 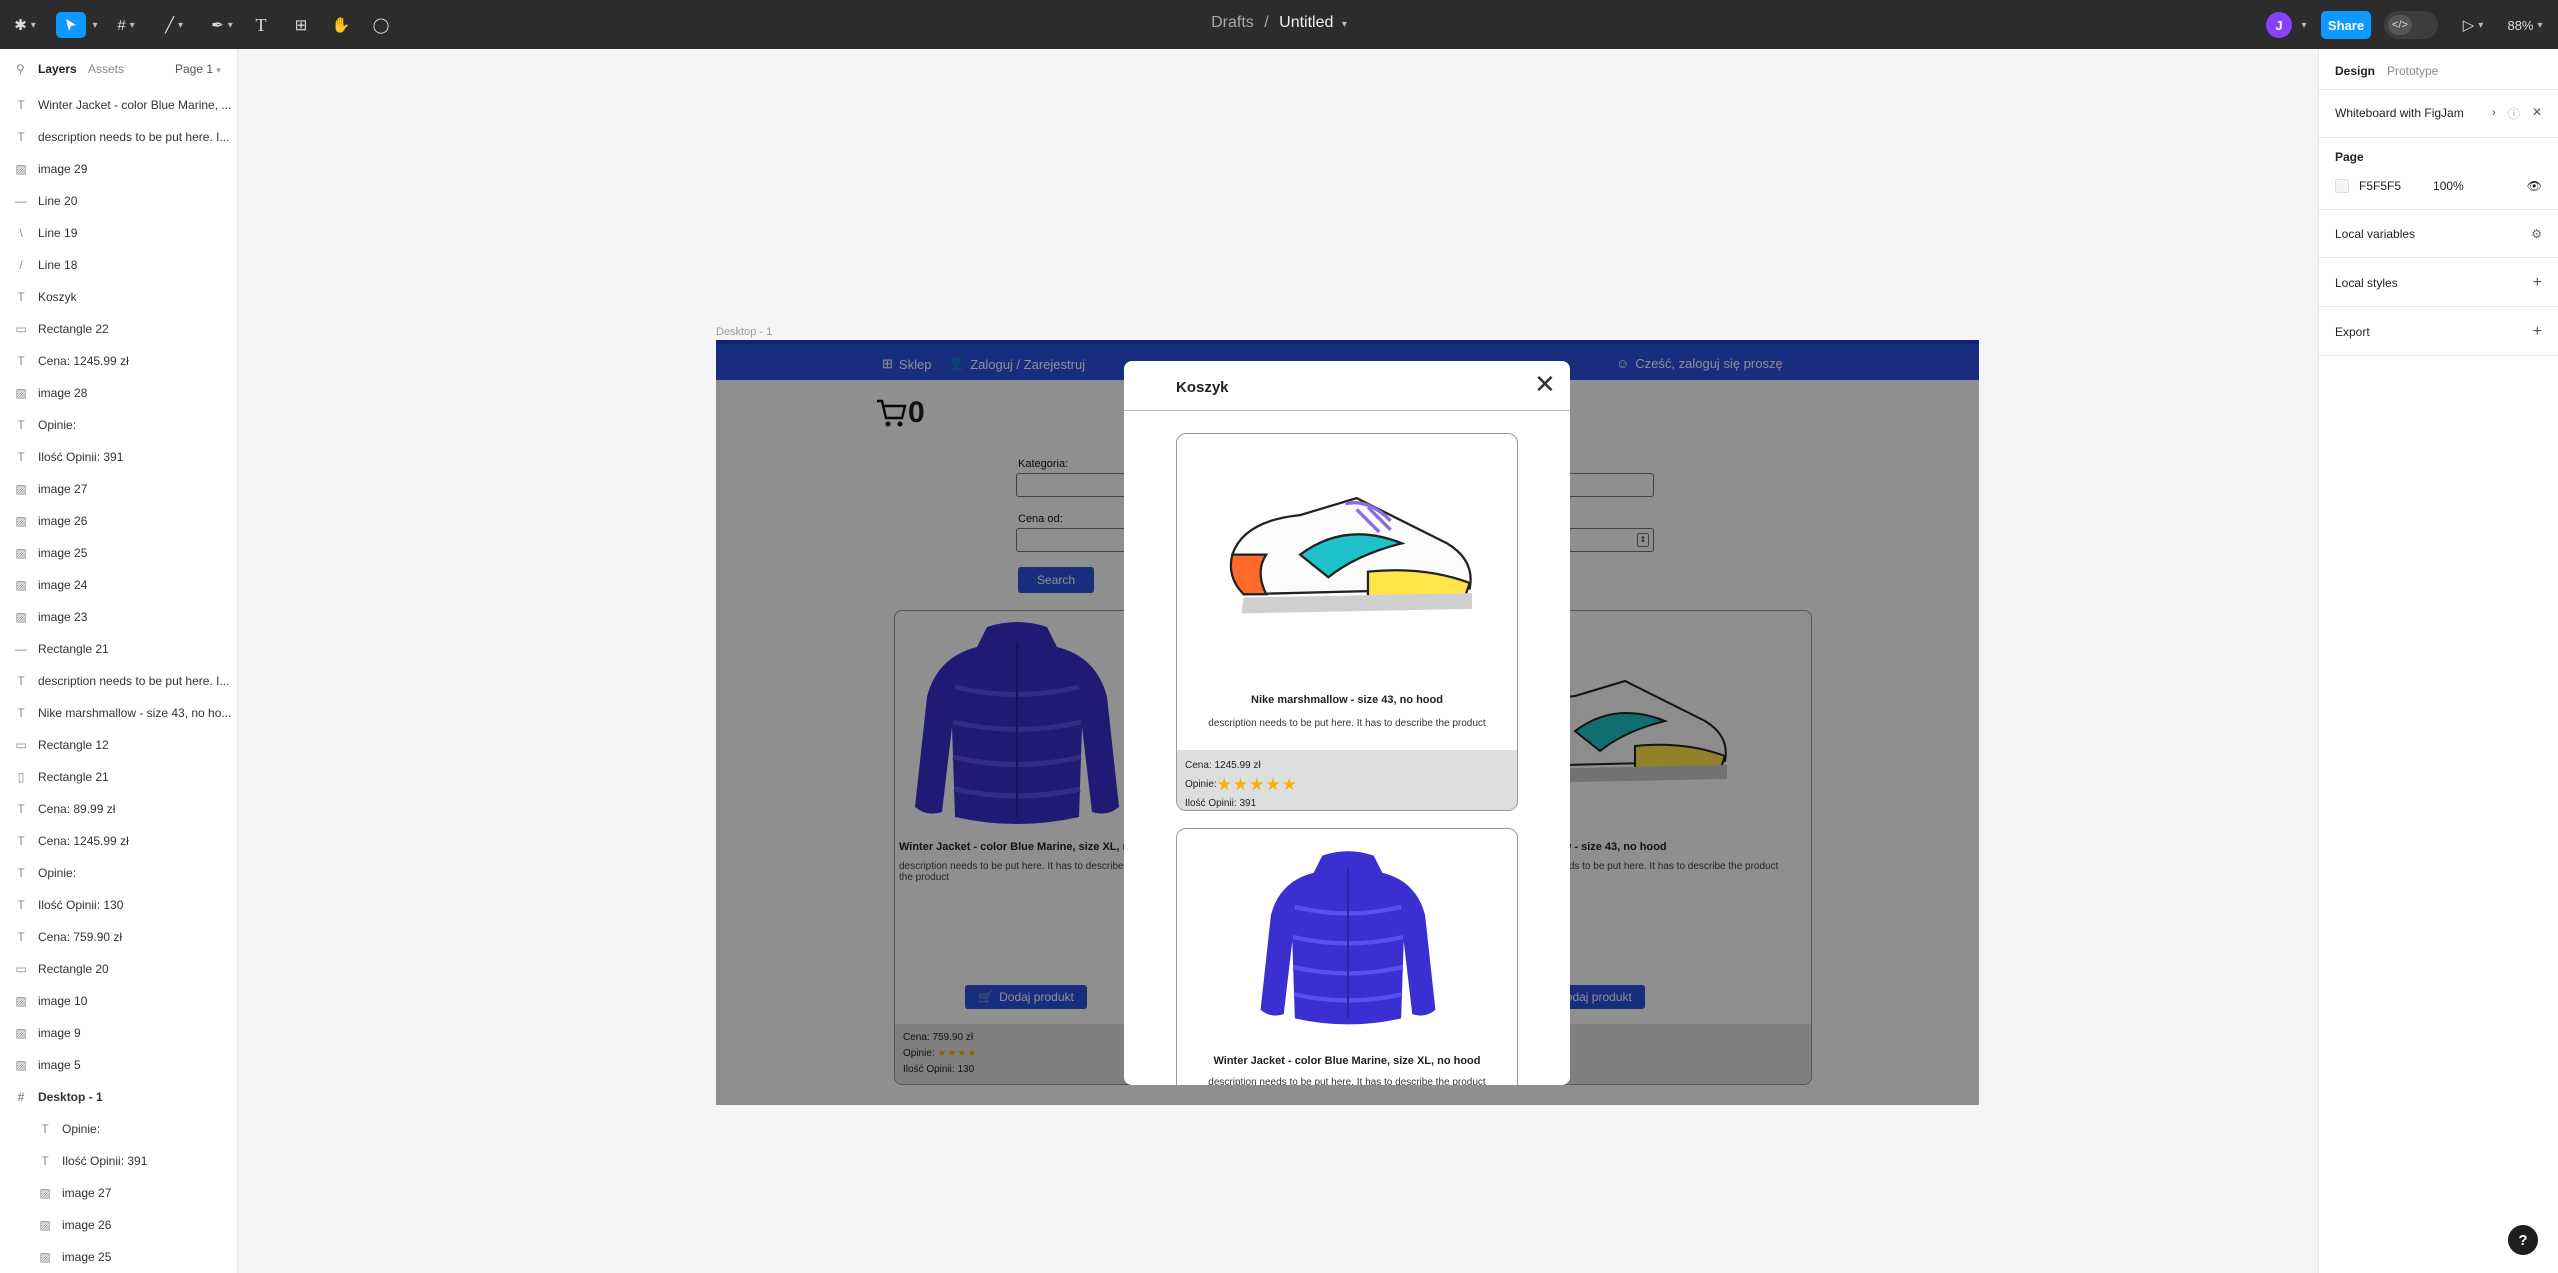 What do you see at coordinates (118, 329) in the screenshot?
I see `layer-row: ▭ Rectangle 22` at bounding box center [118, 329].